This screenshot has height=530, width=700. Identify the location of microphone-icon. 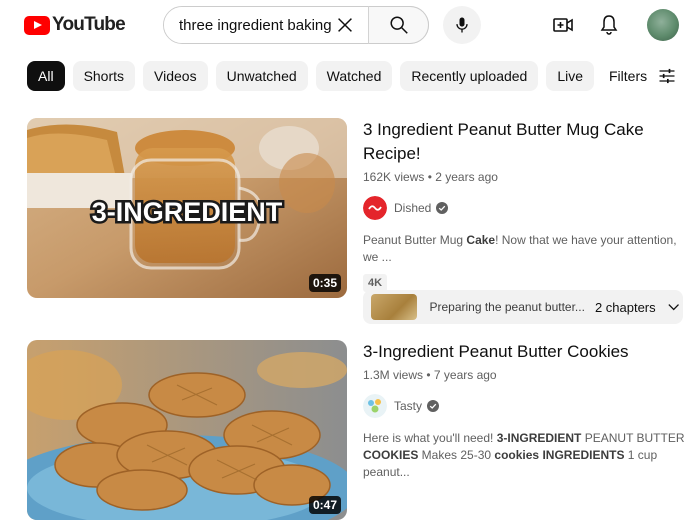
(462, 25).